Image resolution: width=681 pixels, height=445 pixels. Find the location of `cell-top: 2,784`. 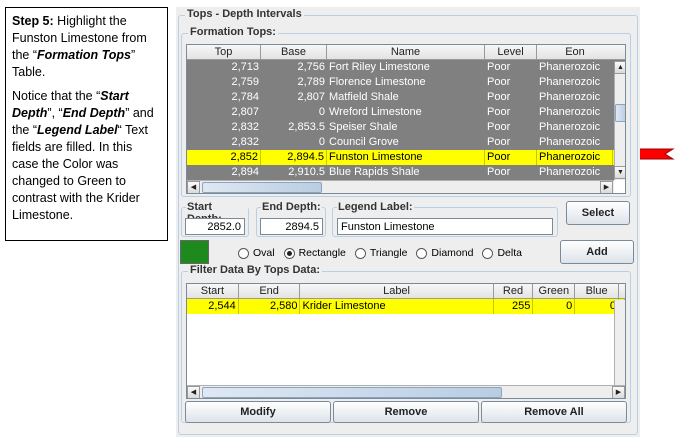

cell-top: 2,784 is located at coordinates (245, 97).